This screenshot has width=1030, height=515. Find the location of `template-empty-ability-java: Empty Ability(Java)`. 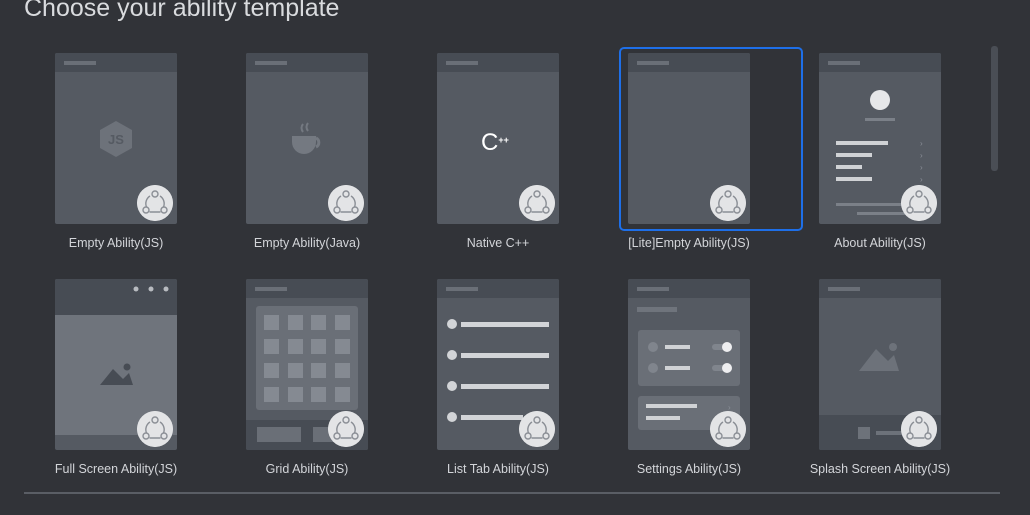

template-empty-ability-java: Empty Ability(Java) is located at coordinates (338, 155).